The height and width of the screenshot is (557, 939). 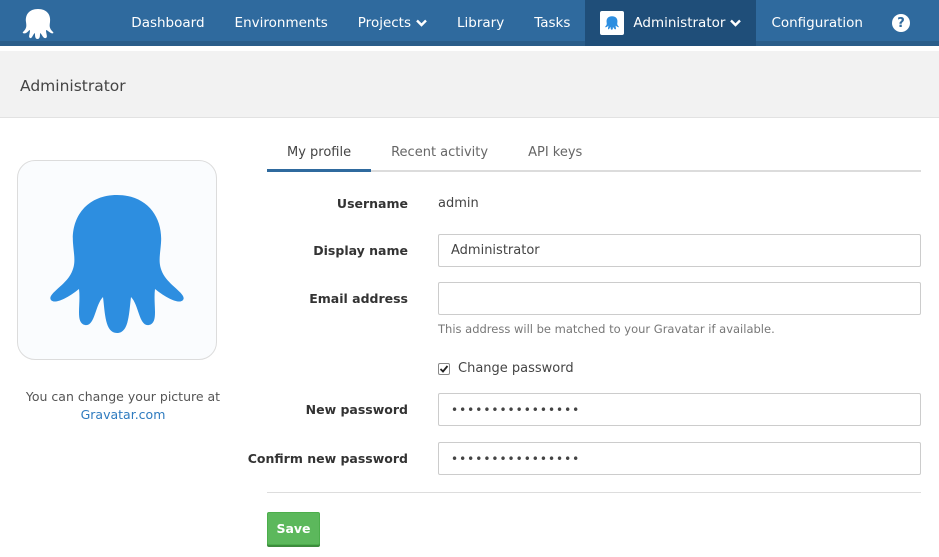 I want to click on nav-library: Library, so click(x=480, y=23).